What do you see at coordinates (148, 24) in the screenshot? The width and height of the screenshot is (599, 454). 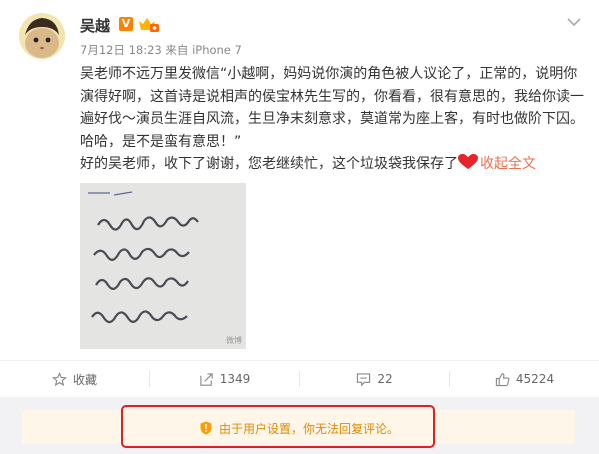 I see `vip-icon` at bounding box center [148, 24].